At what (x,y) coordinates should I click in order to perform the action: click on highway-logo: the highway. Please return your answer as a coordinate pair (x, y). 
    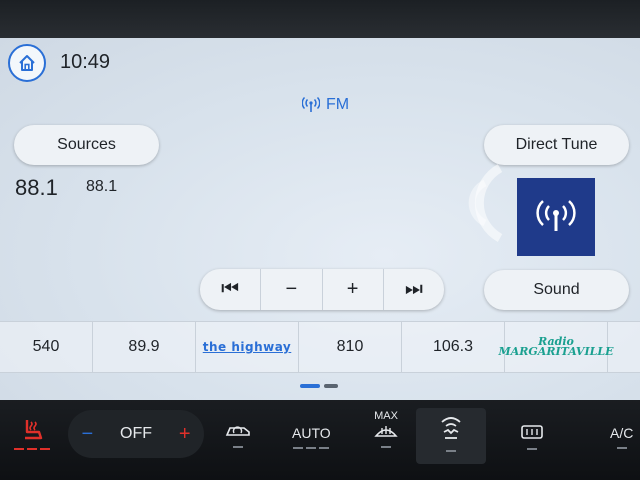
    Looking at the image, I should click on (247, 347).